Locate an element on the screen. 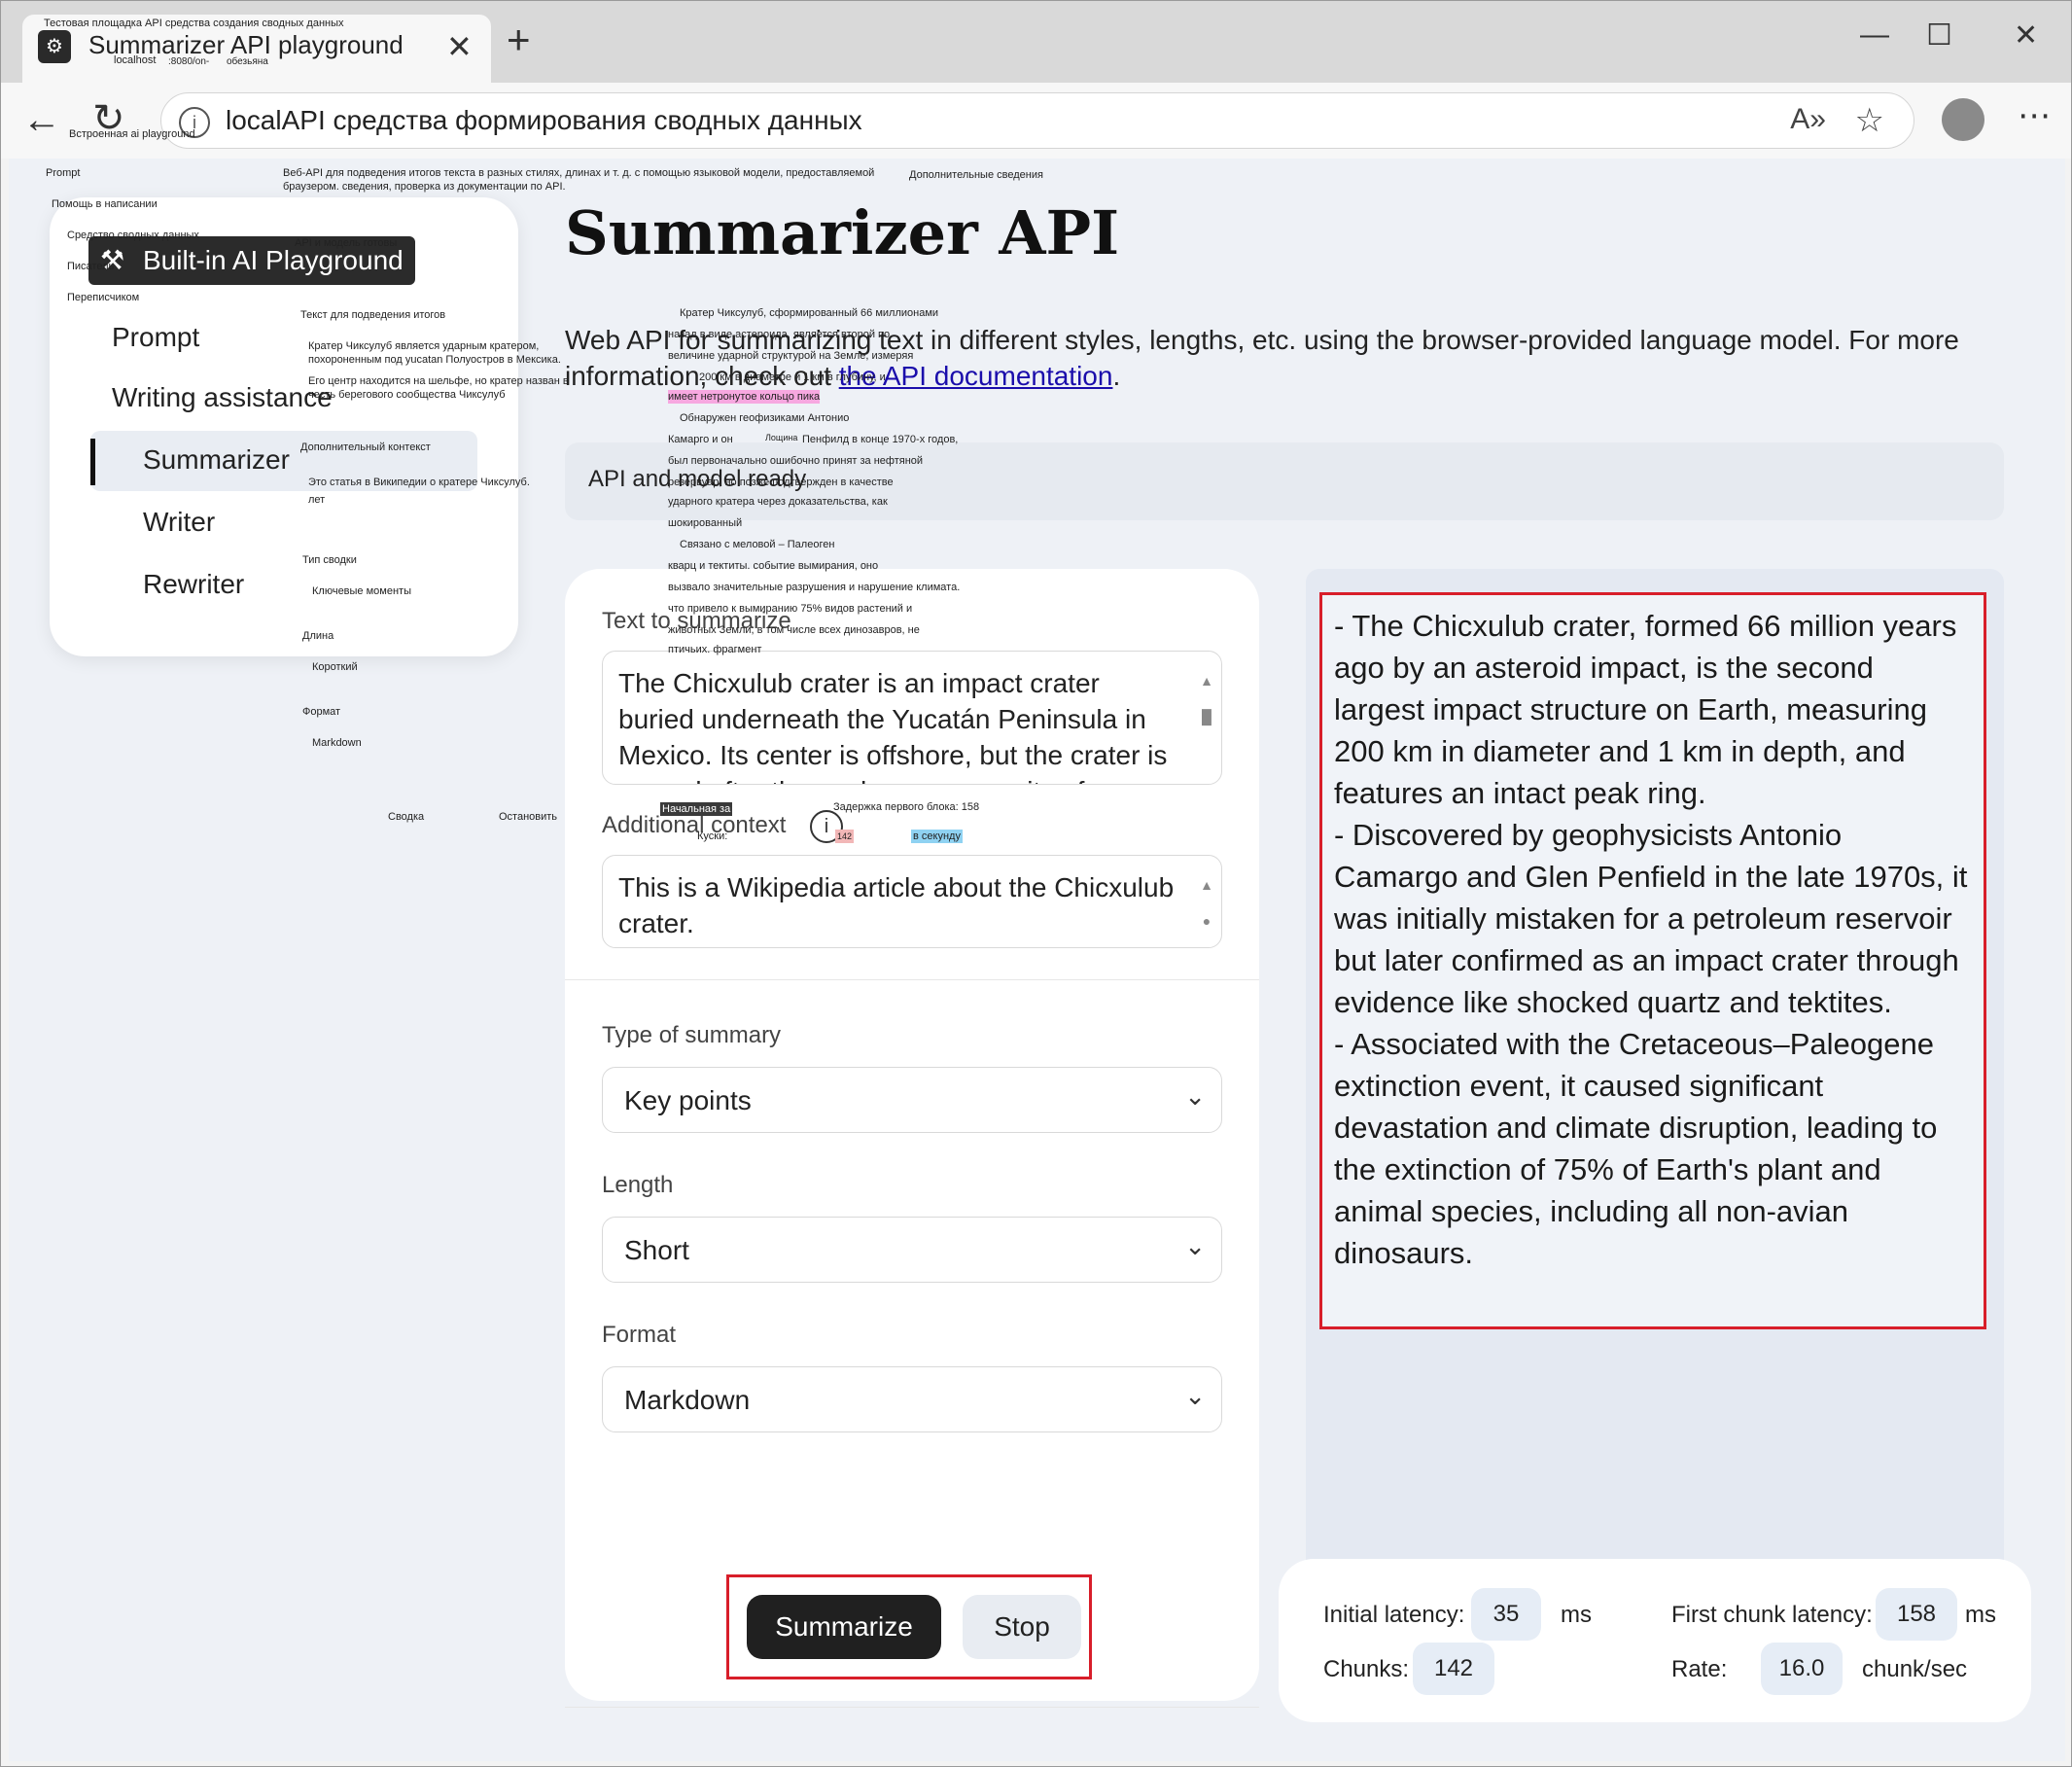  annotation-length: Длина is located at coordinates (318, 636).